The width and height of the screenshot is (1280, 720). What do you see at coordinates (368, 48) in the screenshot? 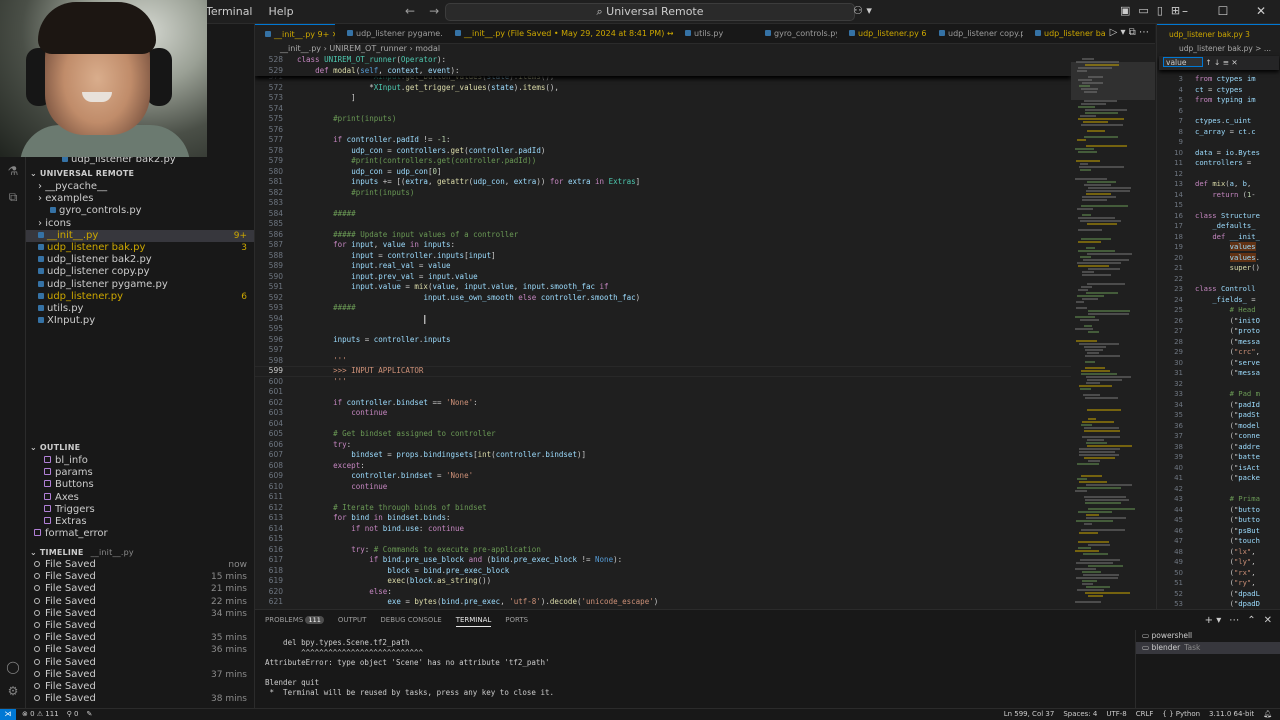
I see `breadcrumb-class: UNIREM_OT_runner` at bounding box center [368, 48].